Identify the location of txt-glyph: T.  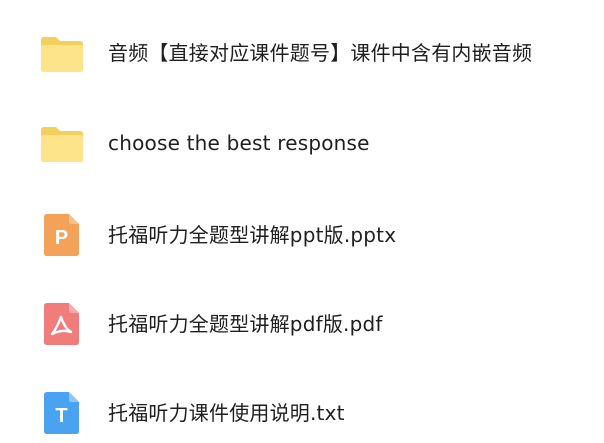
(61, 416).